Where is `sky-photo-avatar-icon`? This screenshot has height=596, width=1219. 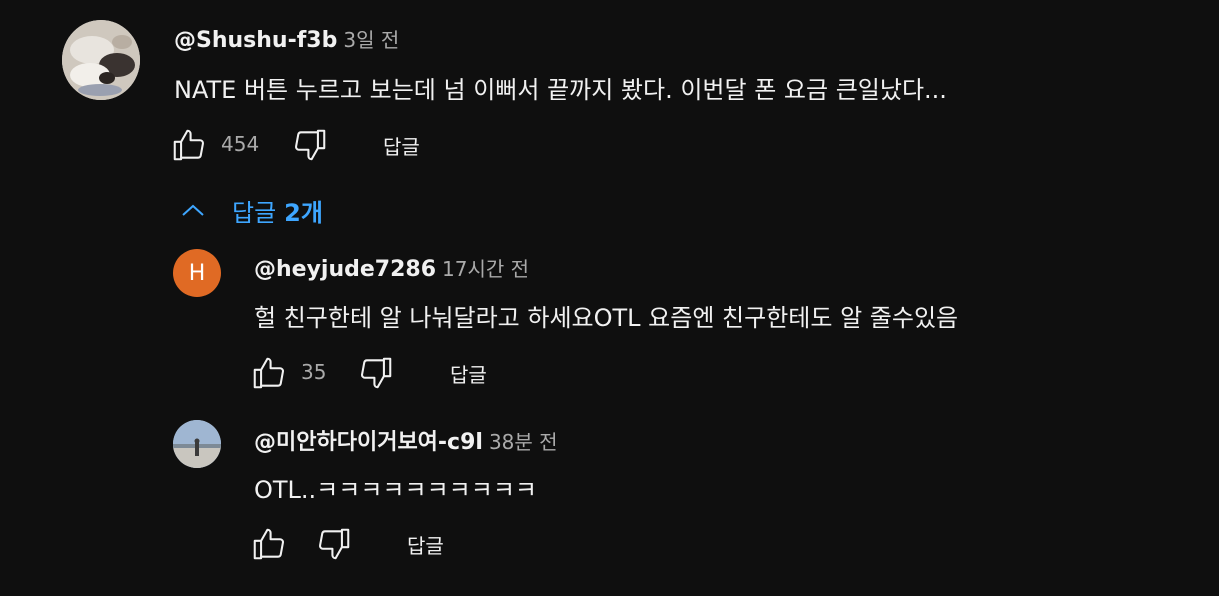
sky-photo-avatar-icon is located at coordinates (197, 444).